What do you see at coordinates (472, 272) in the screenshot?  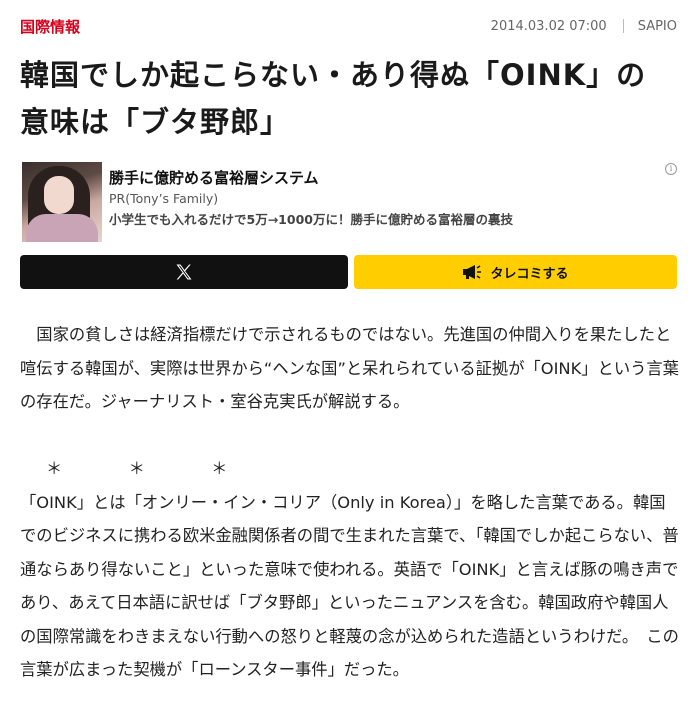 I see `megaphone-icon` at bounding box center [472, 272].